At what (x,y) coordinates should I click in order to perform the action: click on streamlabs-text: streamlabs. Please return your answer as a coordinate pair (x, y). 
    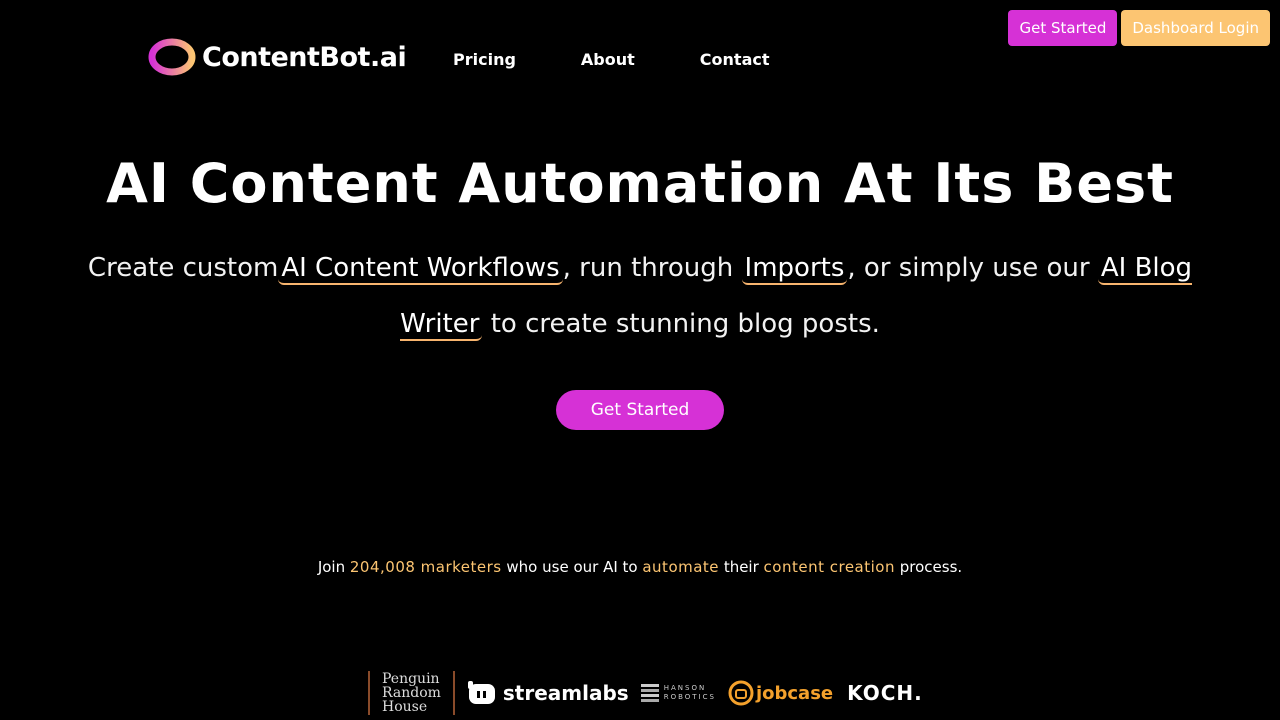
    Looking at the image, I should click on (565, 693).